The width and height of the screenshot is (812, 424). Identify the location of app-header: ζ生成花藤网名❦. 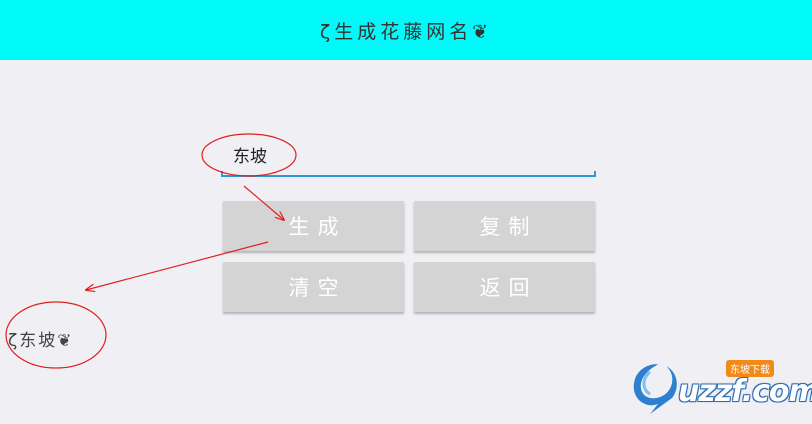
(406, 30).